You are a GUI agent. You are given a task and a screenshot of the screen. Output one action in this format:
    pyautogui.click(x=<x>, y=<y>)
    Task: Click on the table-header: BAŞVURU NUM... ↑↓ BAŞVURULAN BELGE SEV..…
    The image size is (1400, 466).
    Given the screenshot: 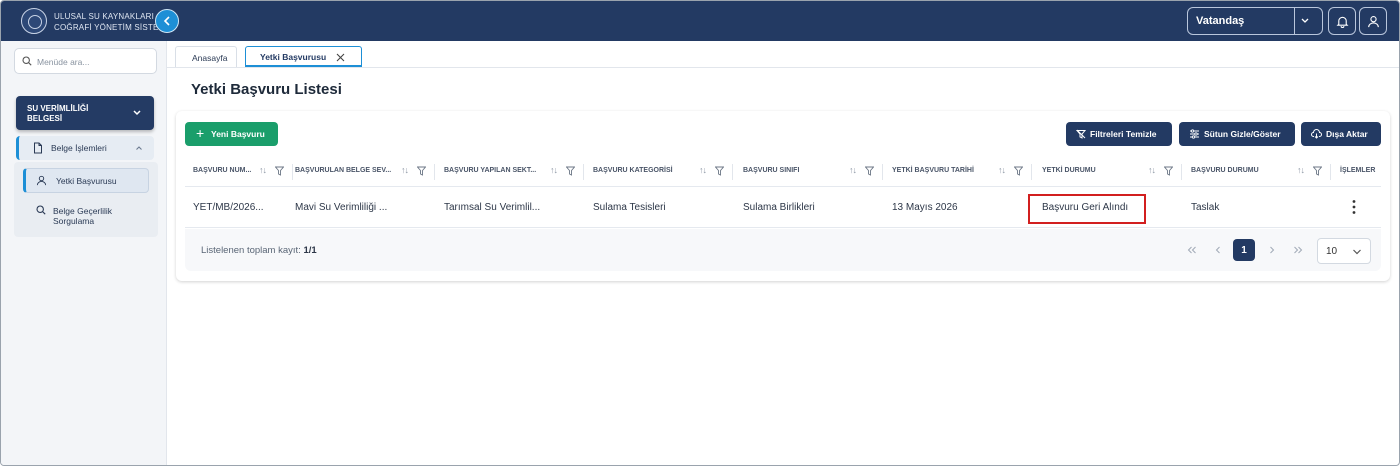 What is the action you would take?
    pyautogui.click(x=783, y=172)
    